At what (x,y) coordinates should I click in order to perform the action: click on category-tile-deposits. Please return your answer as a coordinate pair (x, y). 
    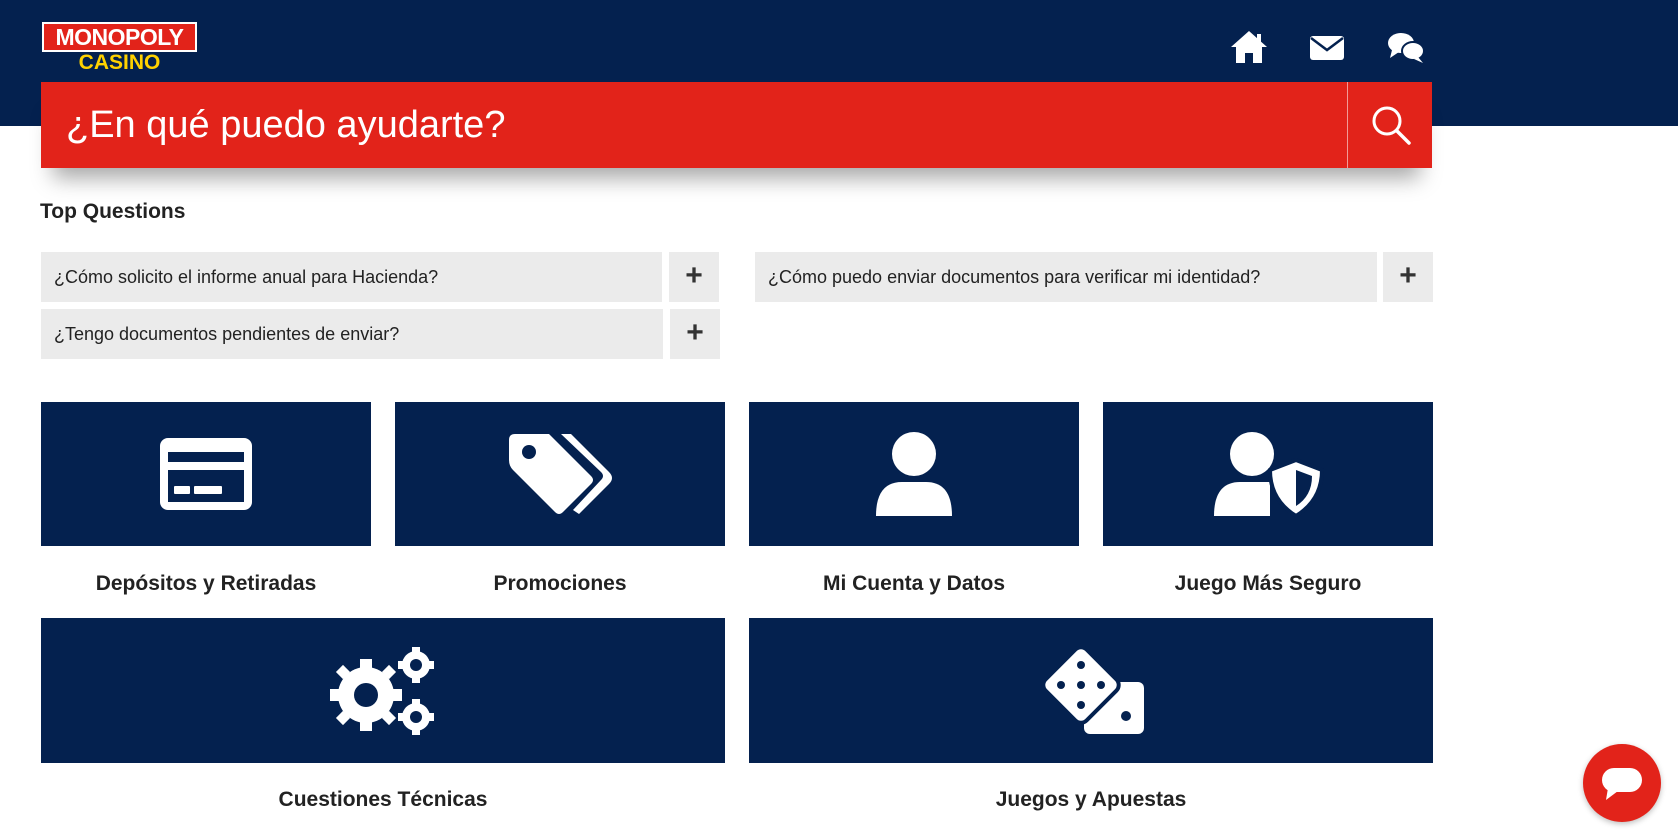
    Looking at the image, I should click on (206, 474).